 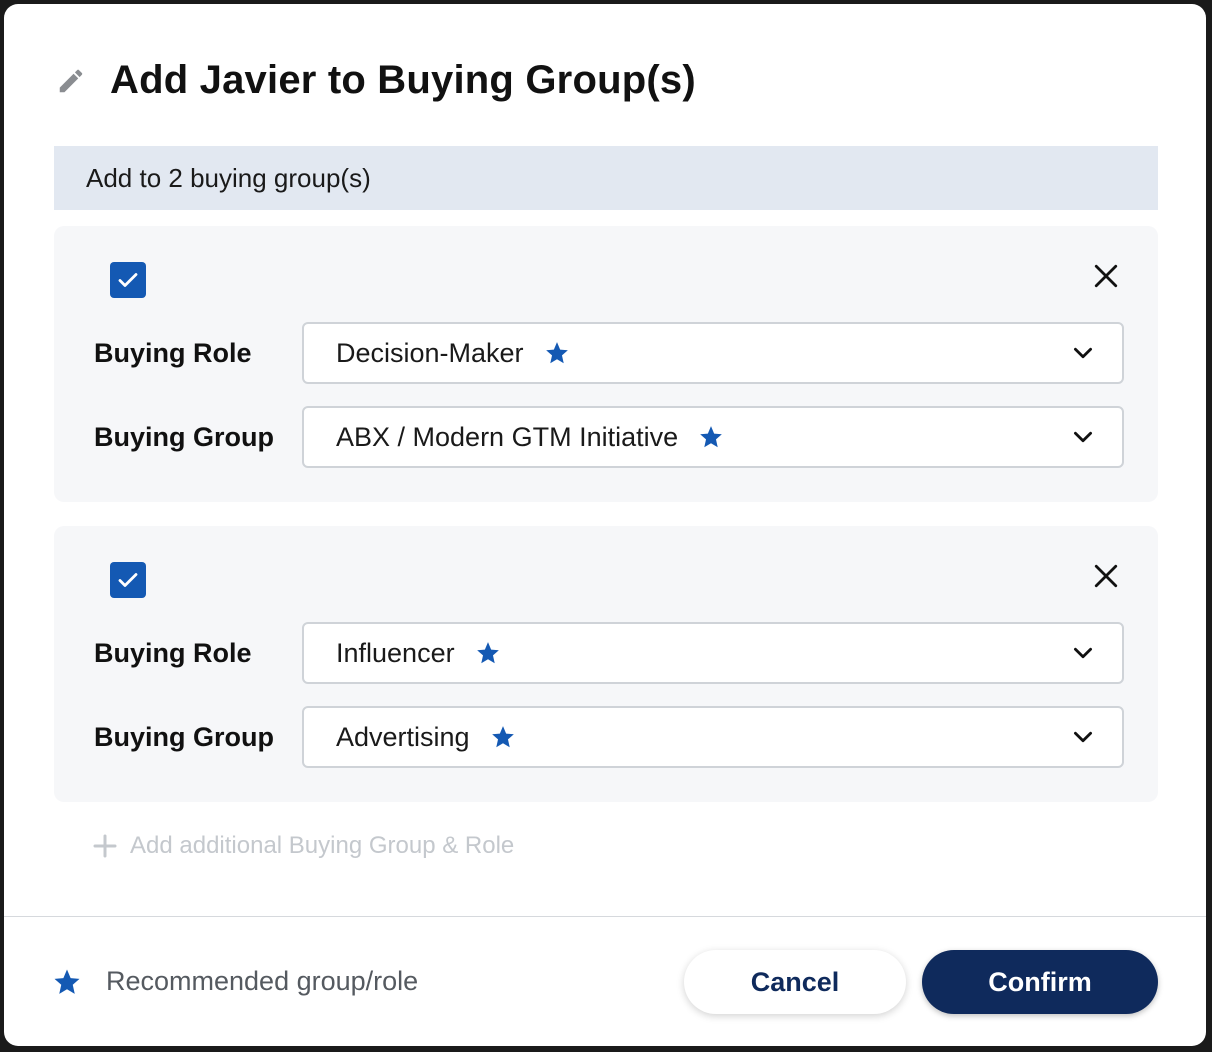 What do you see at coordinates (795, 982) in the screenshot?
I see `cancel-button: Cancel` at bounding box center [795, 982].